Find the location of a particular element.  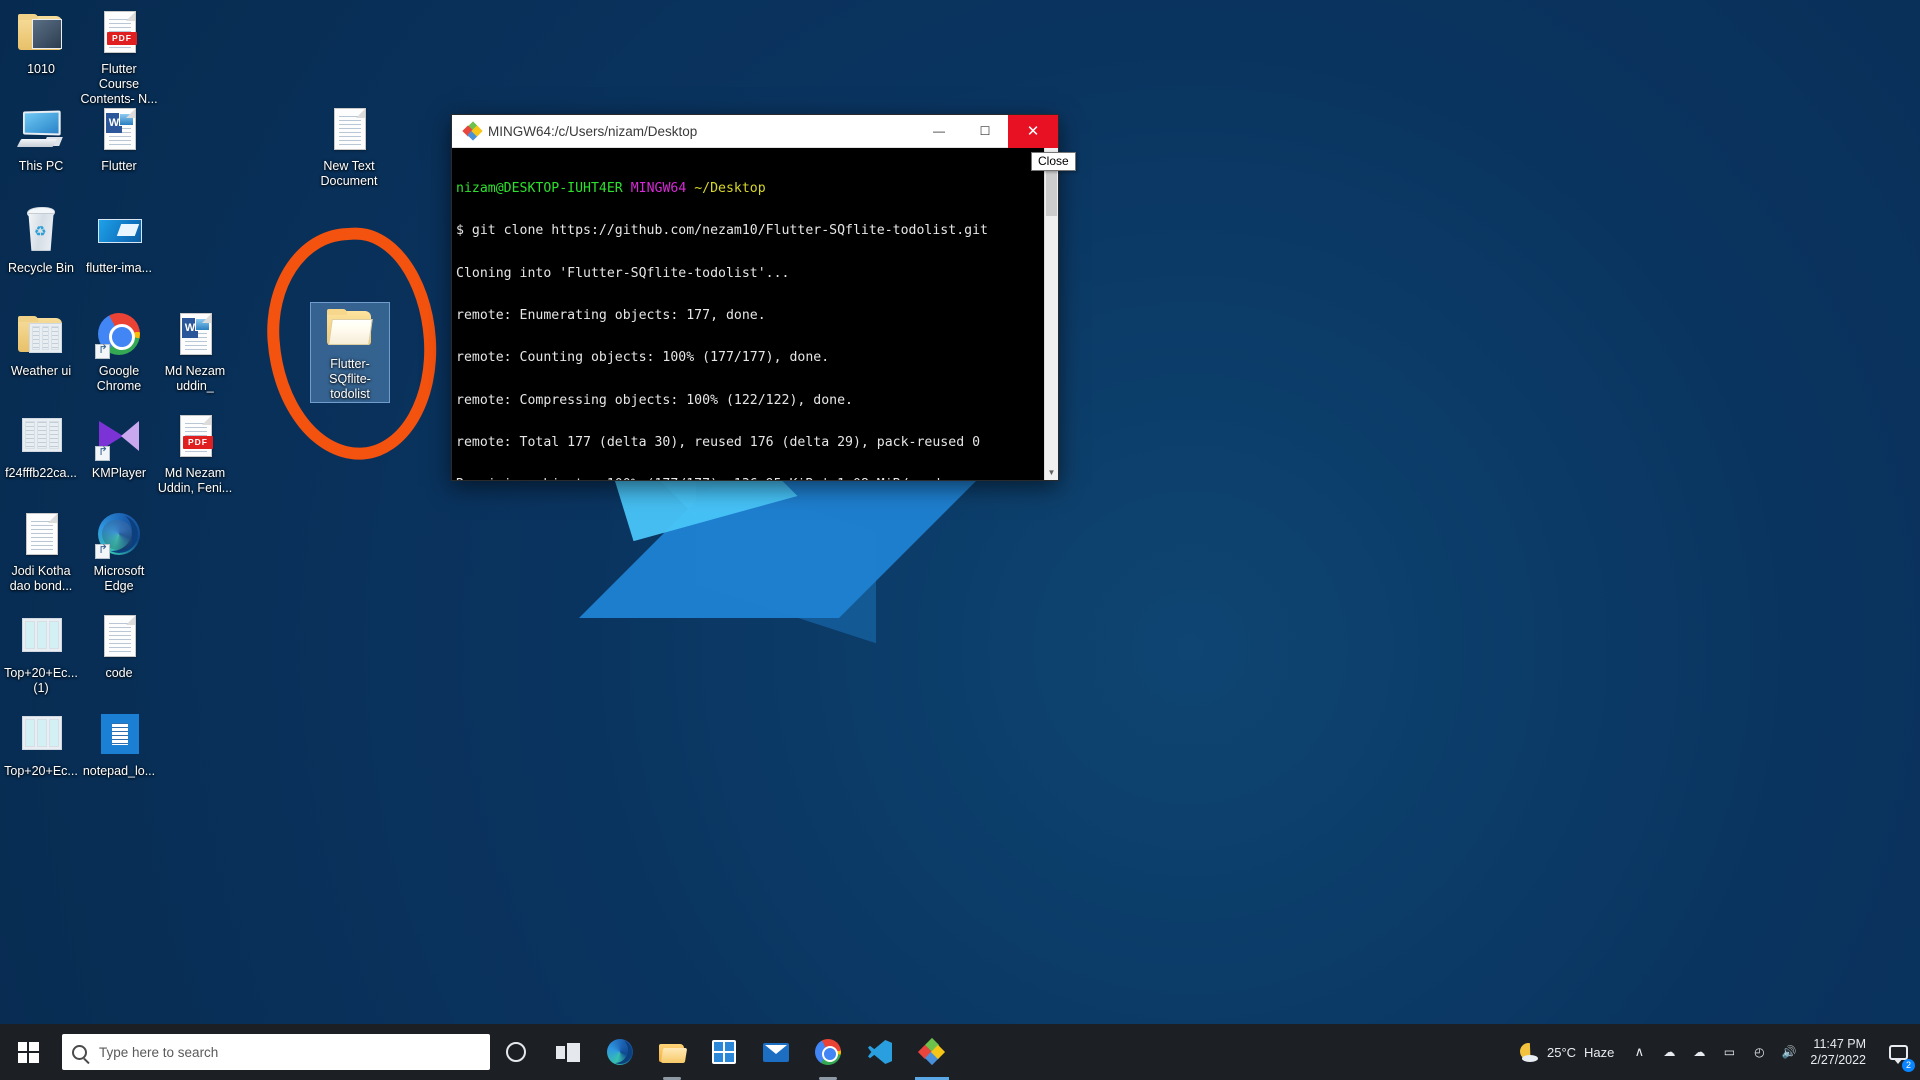

maximize-button: ☐ is located at coordinates (985, 131).